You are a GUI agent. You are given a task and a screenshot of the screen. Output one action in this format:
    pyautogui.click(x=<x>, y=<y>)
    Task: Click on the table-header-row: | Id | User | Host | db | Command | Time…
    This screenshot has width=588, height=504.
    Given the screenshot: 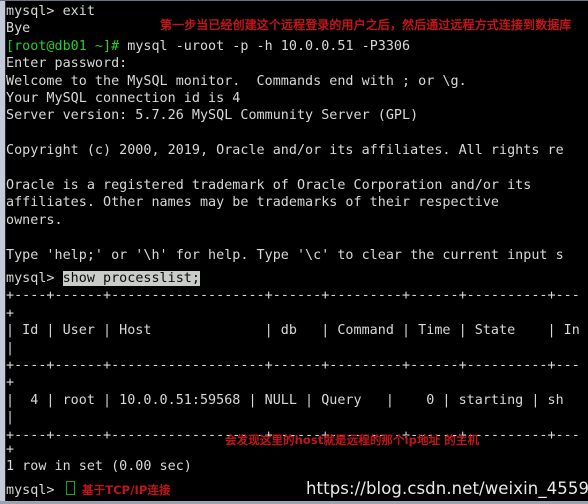 What is the action you would take?
    pyautogui.click(x=293, y=331)
    